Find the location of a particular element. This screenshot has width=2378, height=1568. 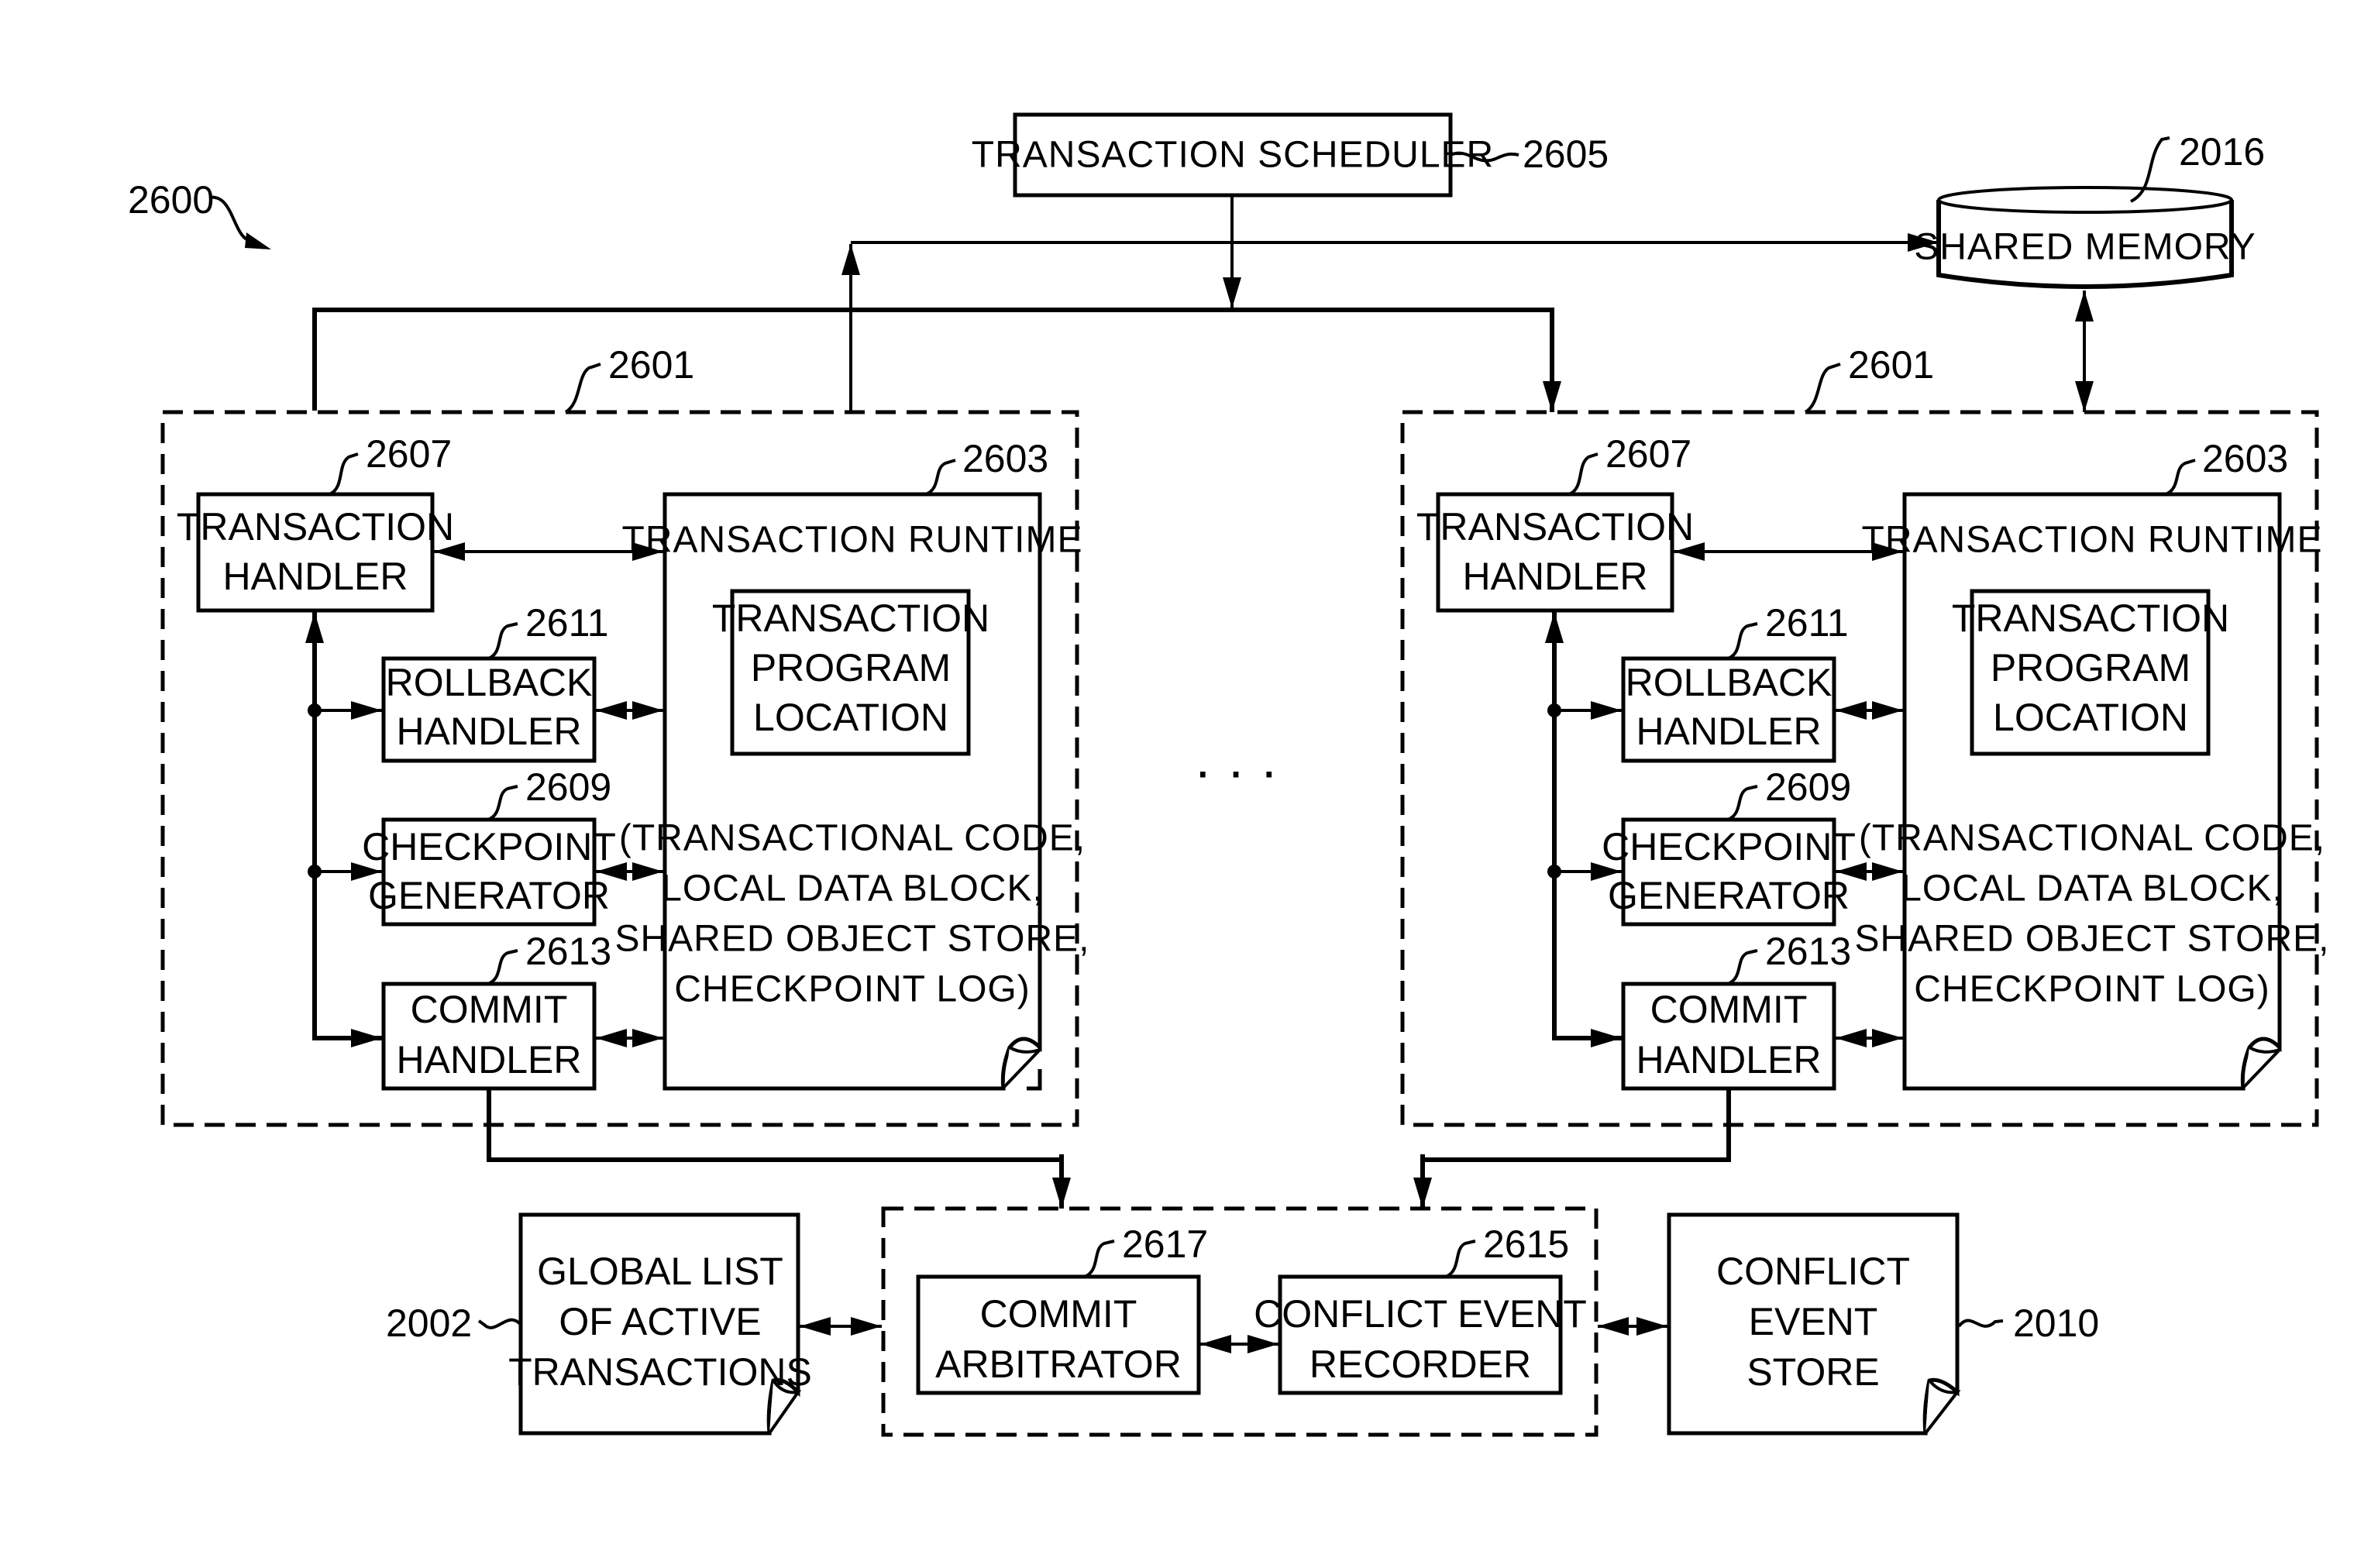

conflict-event-store-line-1: CONFLICT is located at coordinates (1813, 1271).